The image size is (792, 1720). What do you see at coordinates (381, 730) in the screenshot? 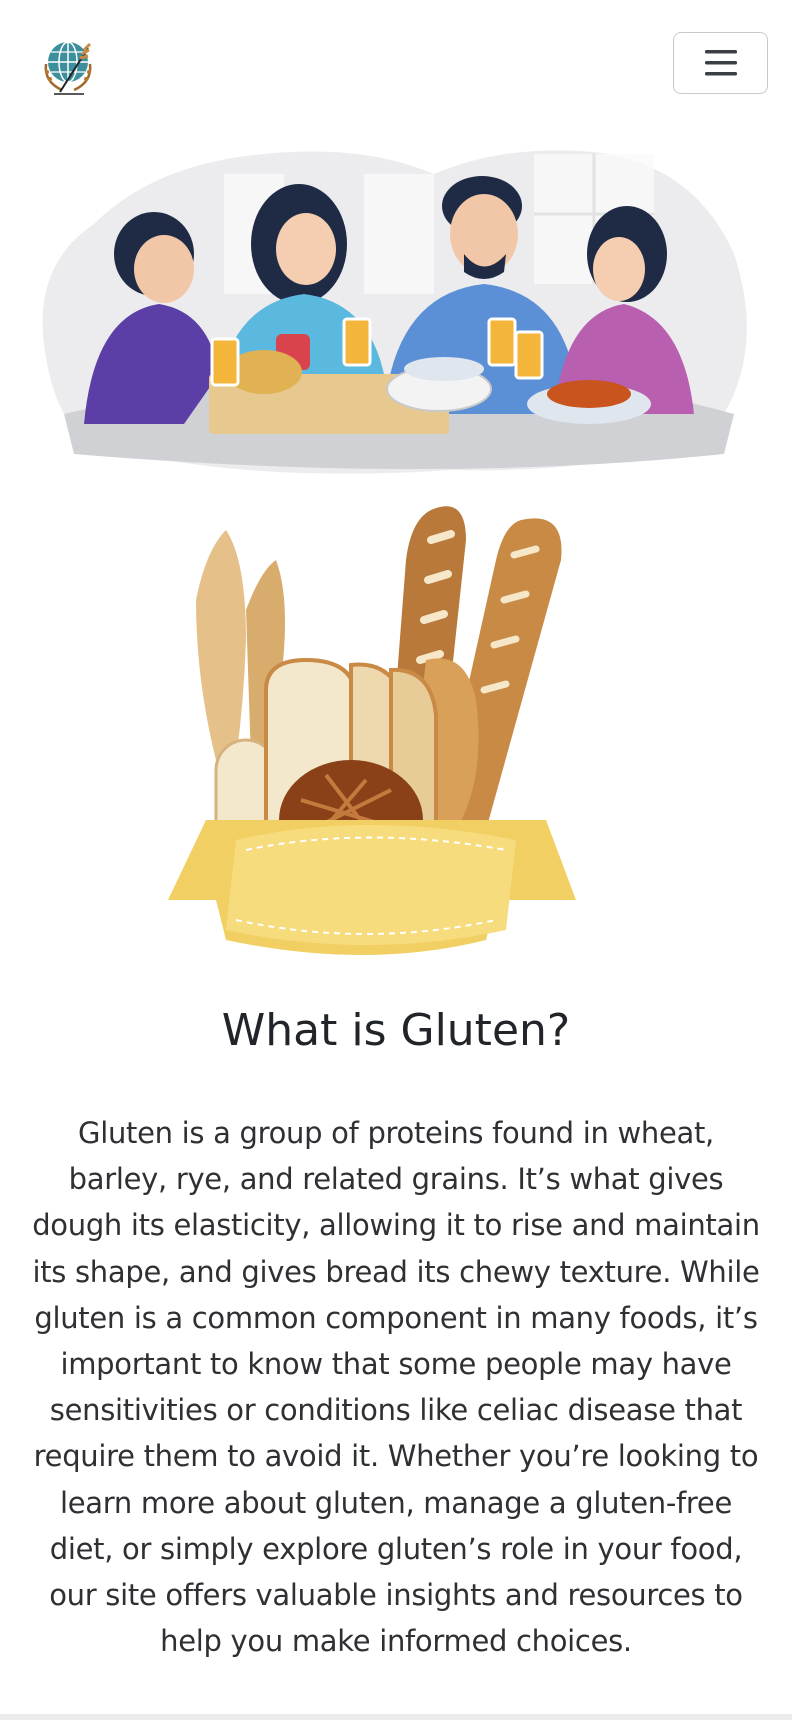
I see `bread-and-wheat-illustration` at bounding box center [381, 730].